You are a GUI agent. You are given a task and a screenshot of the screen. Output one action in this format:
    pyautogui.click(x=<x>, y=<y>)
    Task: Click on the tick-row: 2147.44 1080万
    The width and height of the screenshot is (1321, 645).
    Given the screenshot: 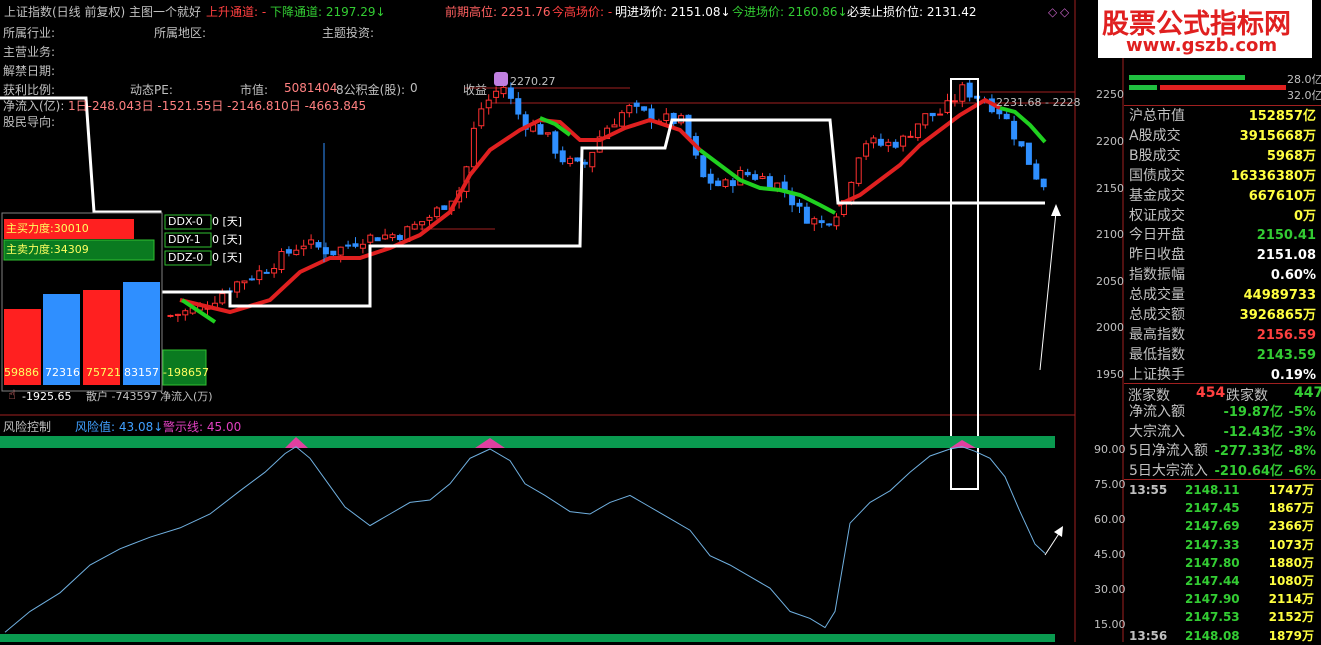 What is the action you would take?
    pyautogui.click(x=1222, y=581)
    